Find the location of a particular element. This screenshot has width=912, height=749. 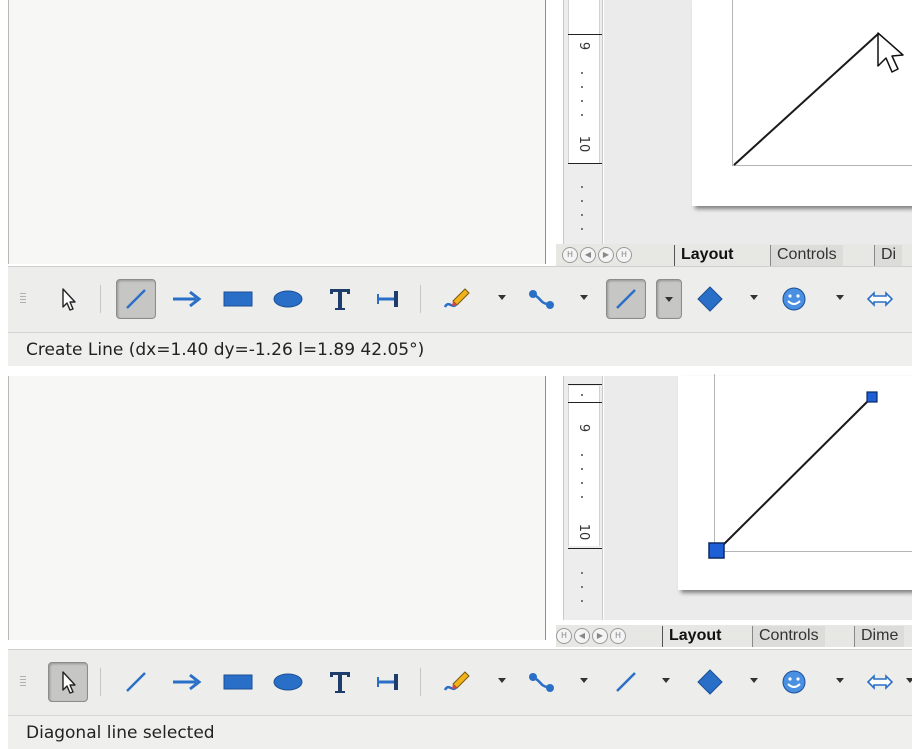

select-icon is located at coordinates (69, 299).